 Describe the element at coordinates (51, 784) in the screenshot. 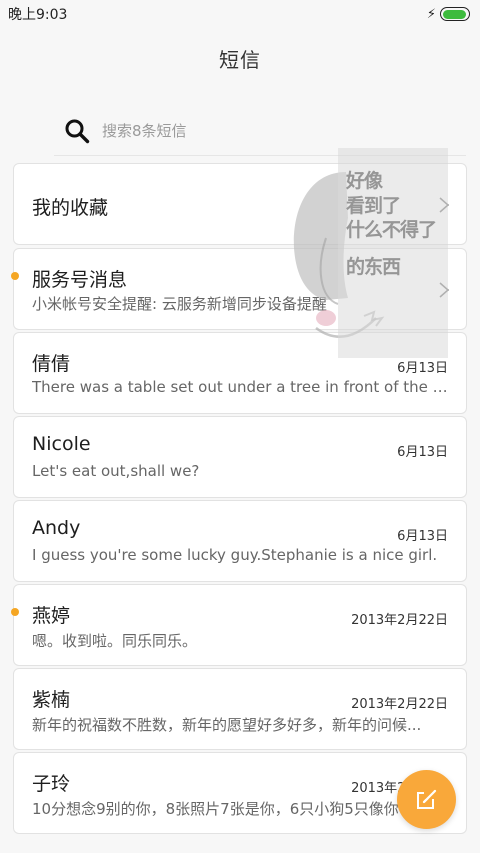

I see `contact-name: 子玲` at that location.